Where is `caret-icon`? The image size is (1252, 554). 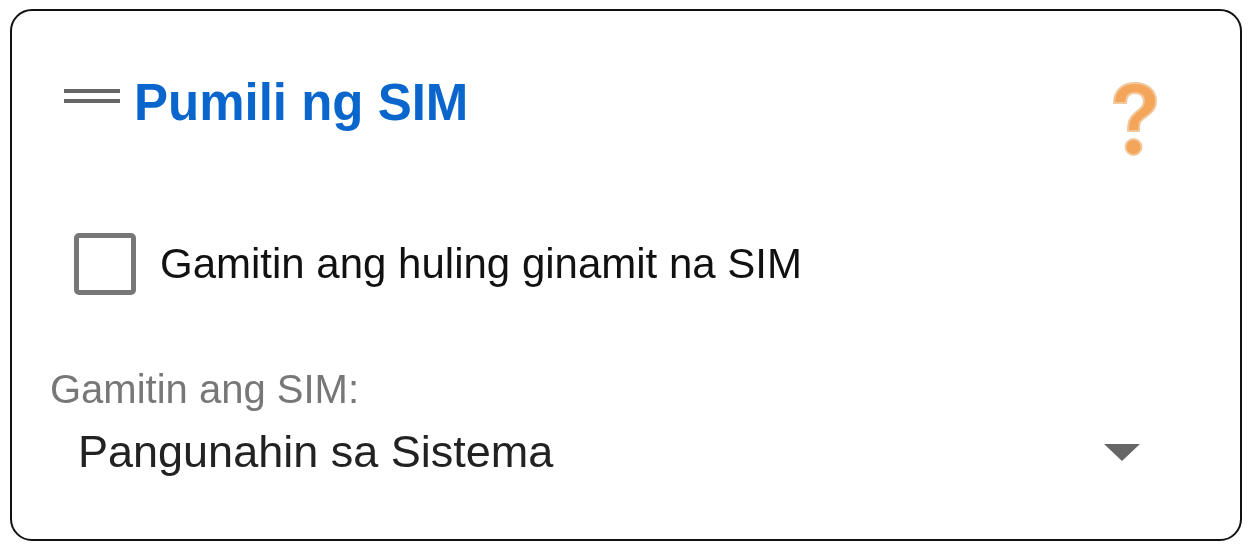
caret-icon is located at coordinates (1122, 452).